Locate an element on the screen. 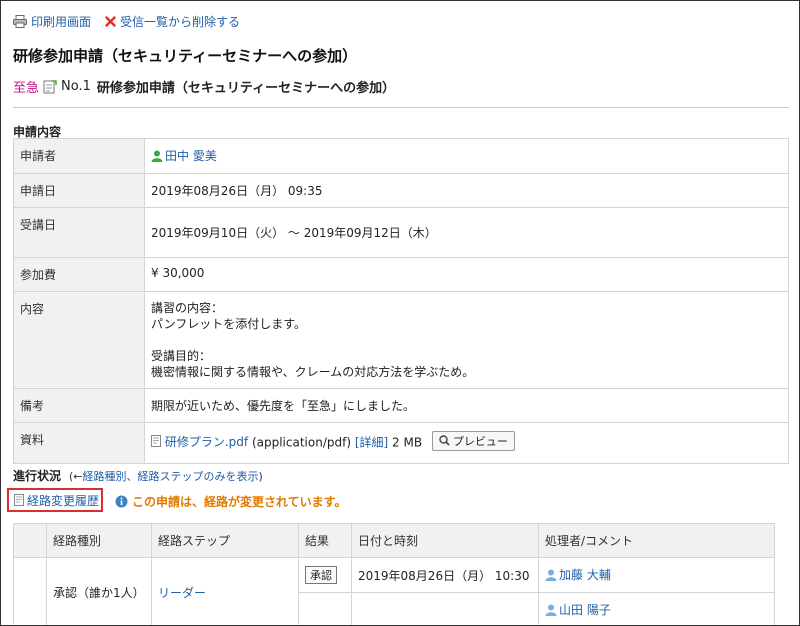  print-view-label: 印刷用画面 is located at coordinates (61, 22).